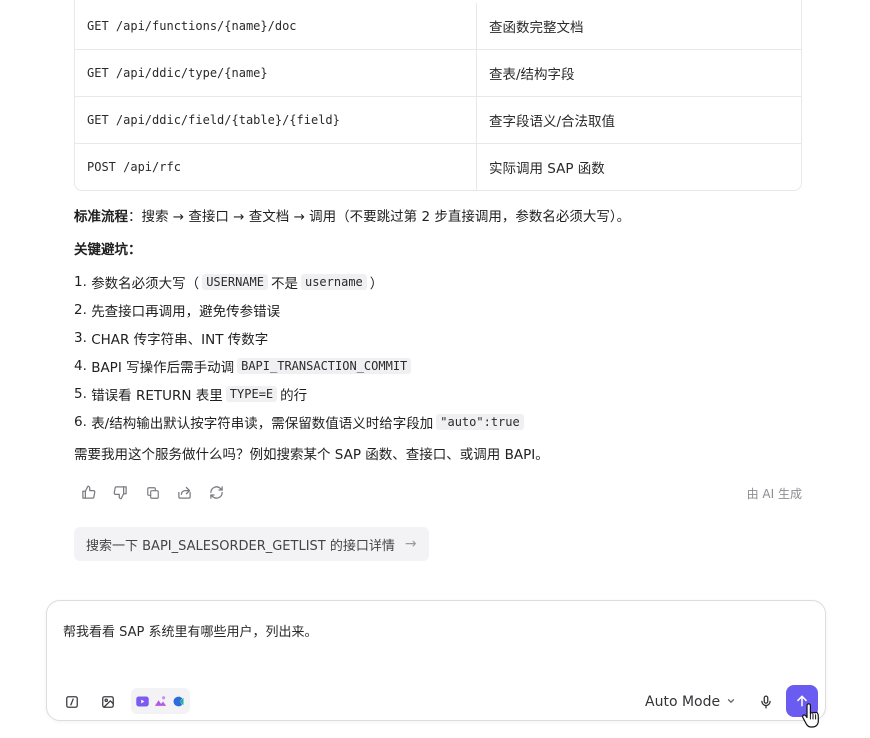 Image resolution: width=870 pixels, height=738 pixels. Describe the element at coordinates (552, 122) in the screenshot. I see `description-cell: 查字段语义/合法取值` at that location.